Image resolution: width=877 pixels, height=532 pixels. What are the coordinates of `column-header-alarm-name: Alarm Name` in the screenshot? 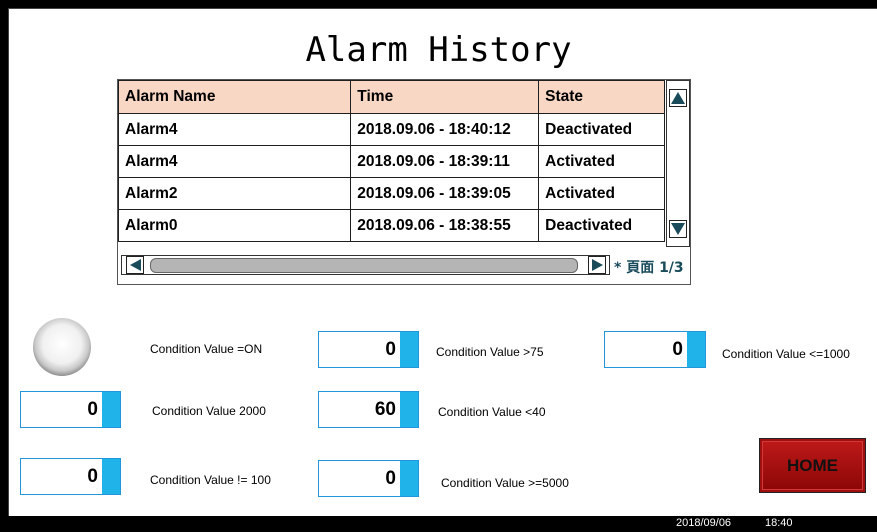 It's located at (234, 97).